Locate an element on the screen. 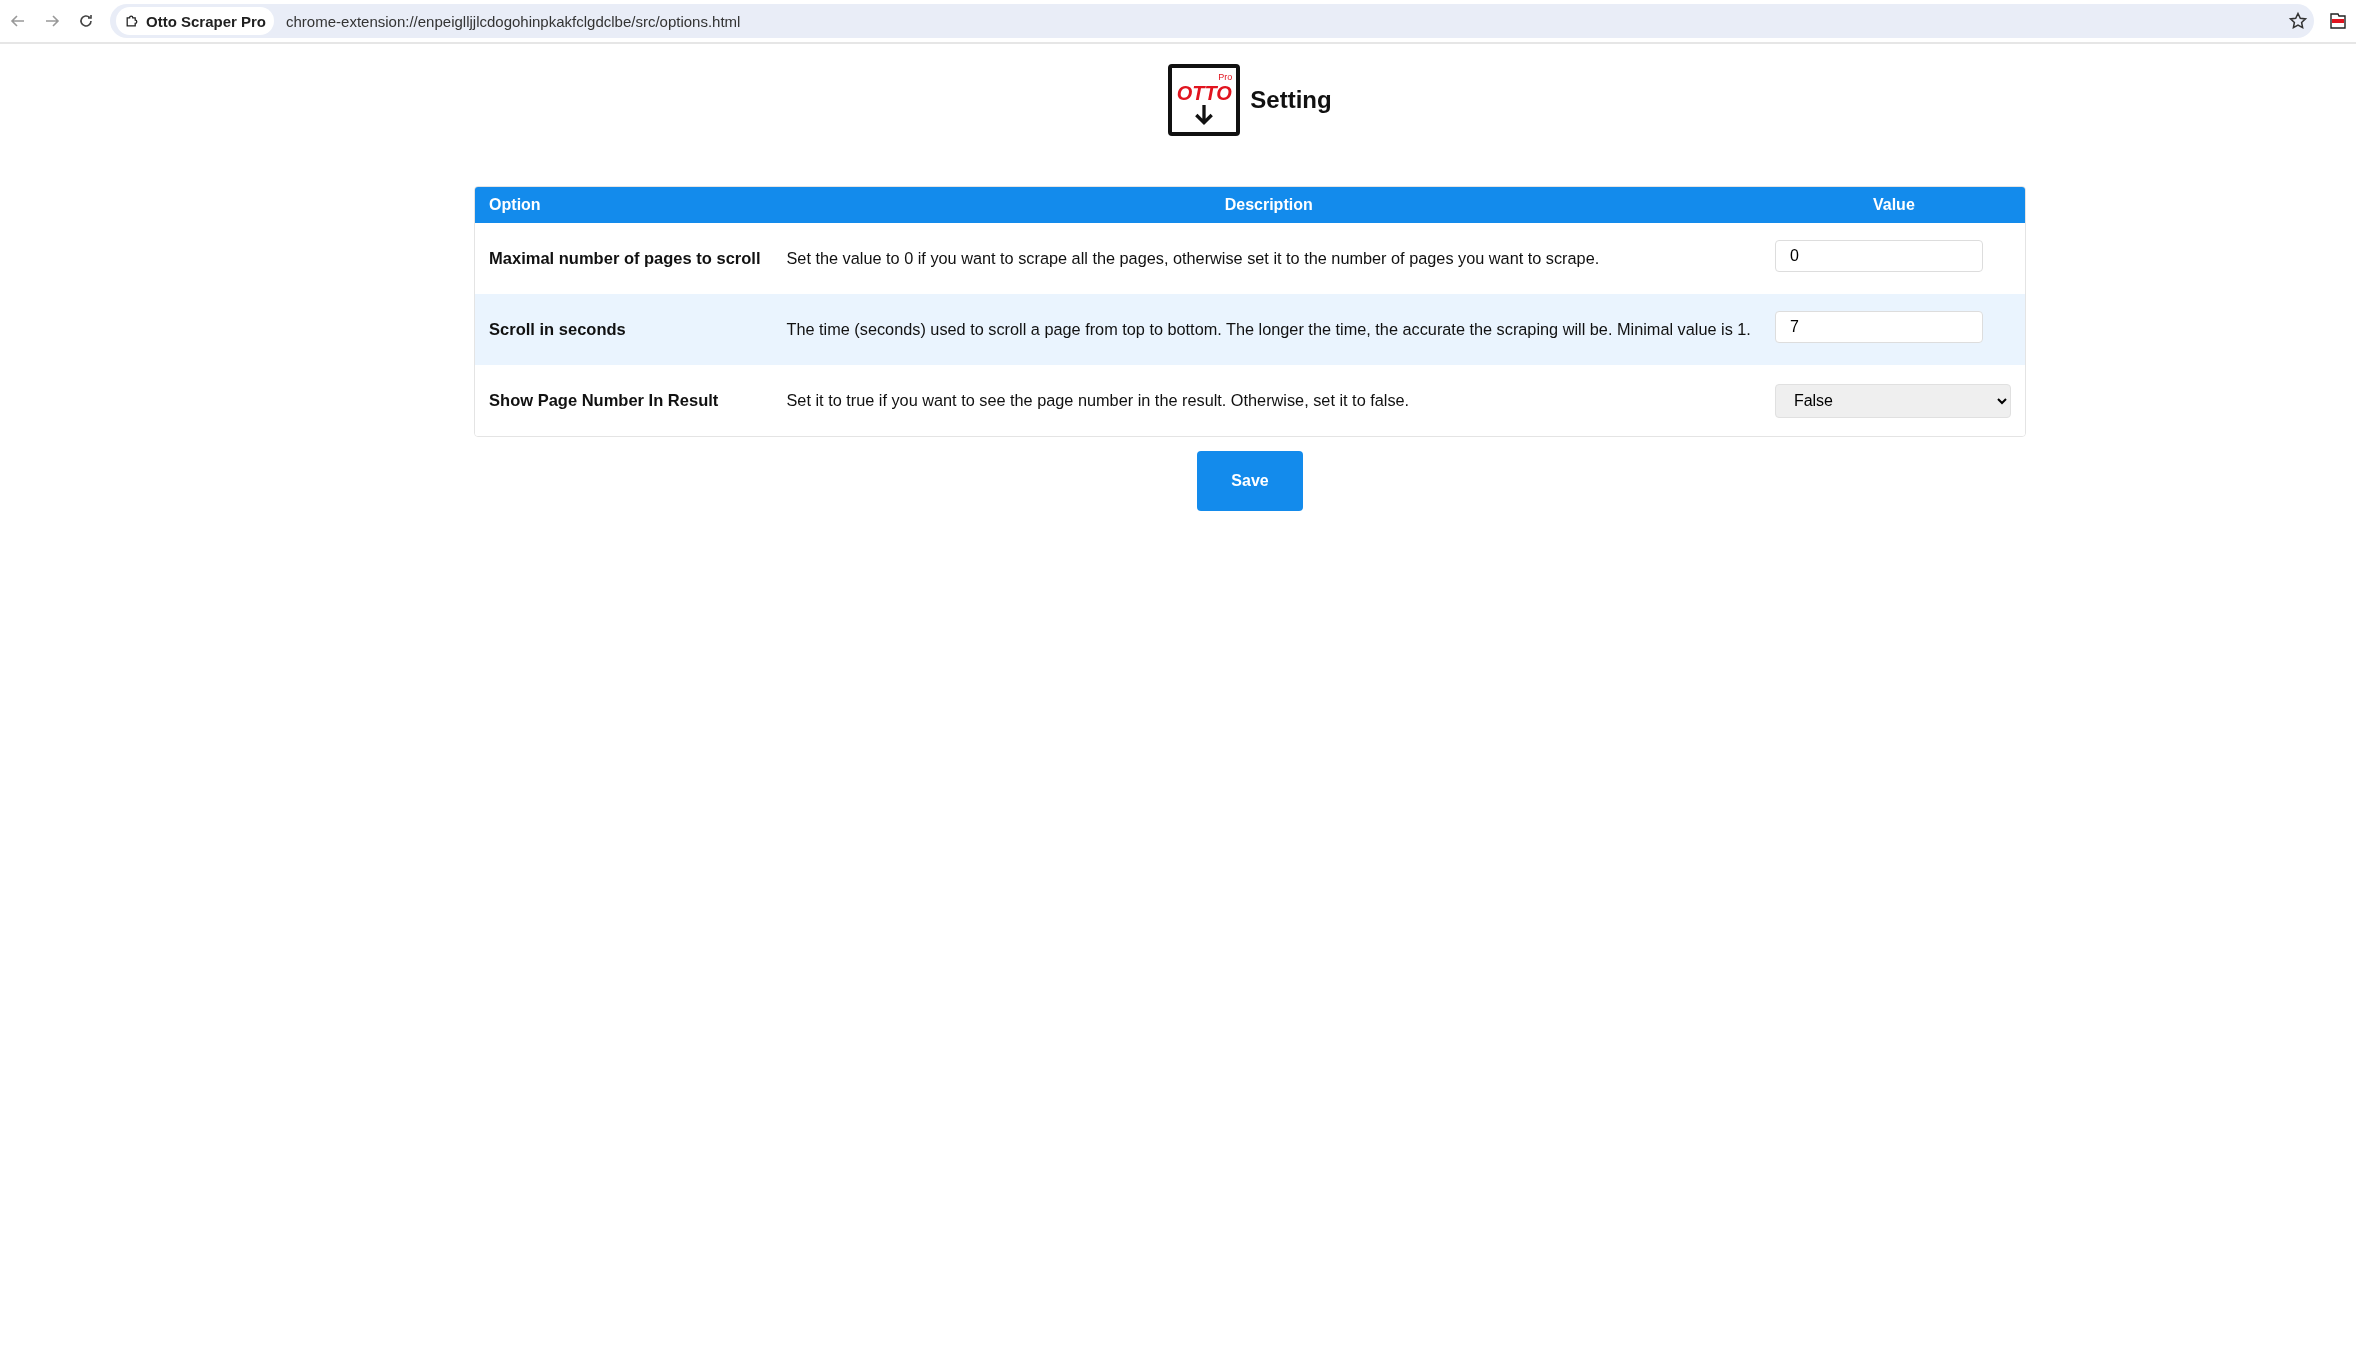 The image size is (2356, 1370). value-input: 7 is located at coordinates (1878, 326).